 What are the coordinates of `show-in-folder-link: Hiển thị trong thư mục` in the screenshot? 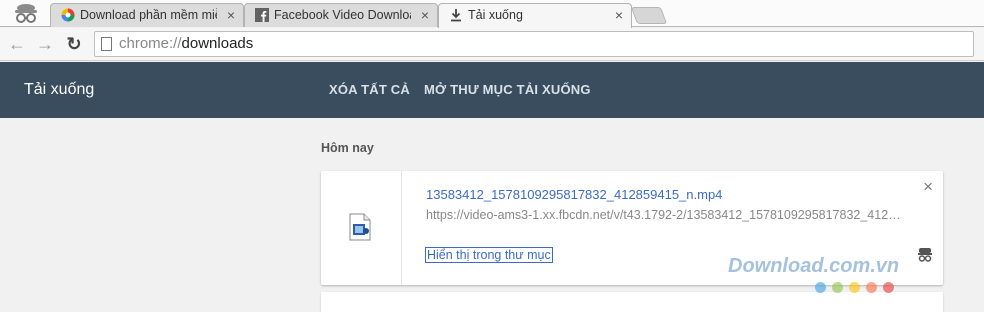 It's located at (489, 255).